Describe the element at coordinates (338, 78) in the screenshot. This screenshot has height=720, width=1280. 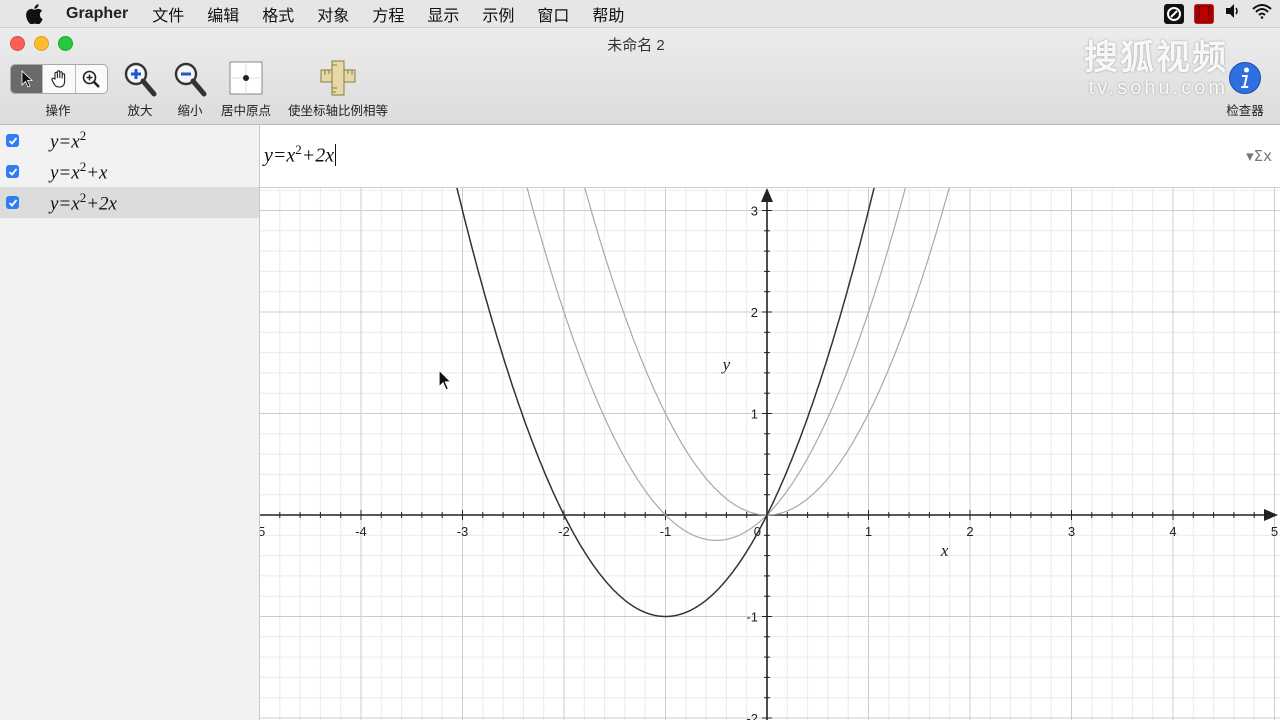
I see `equal-axes-ruler-icon` at that location.